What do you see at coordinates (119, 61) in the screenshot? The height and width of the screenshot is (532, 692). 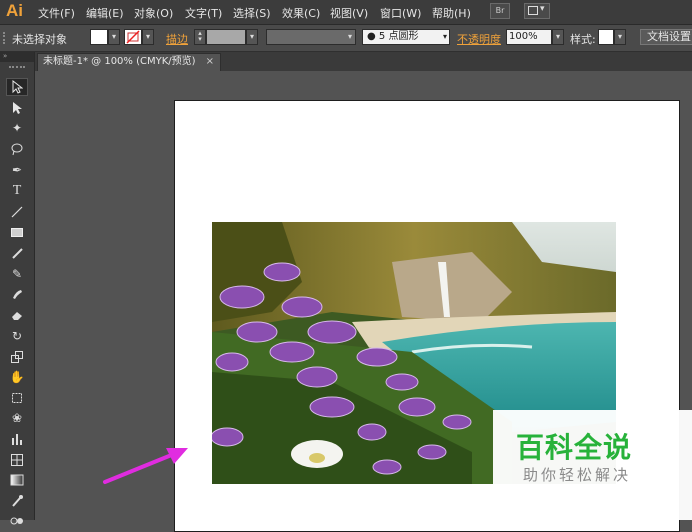 I see `document-tab-title: 未标题-1* @ 100% (CMYK/预览)` at bounding box center [119, 61].